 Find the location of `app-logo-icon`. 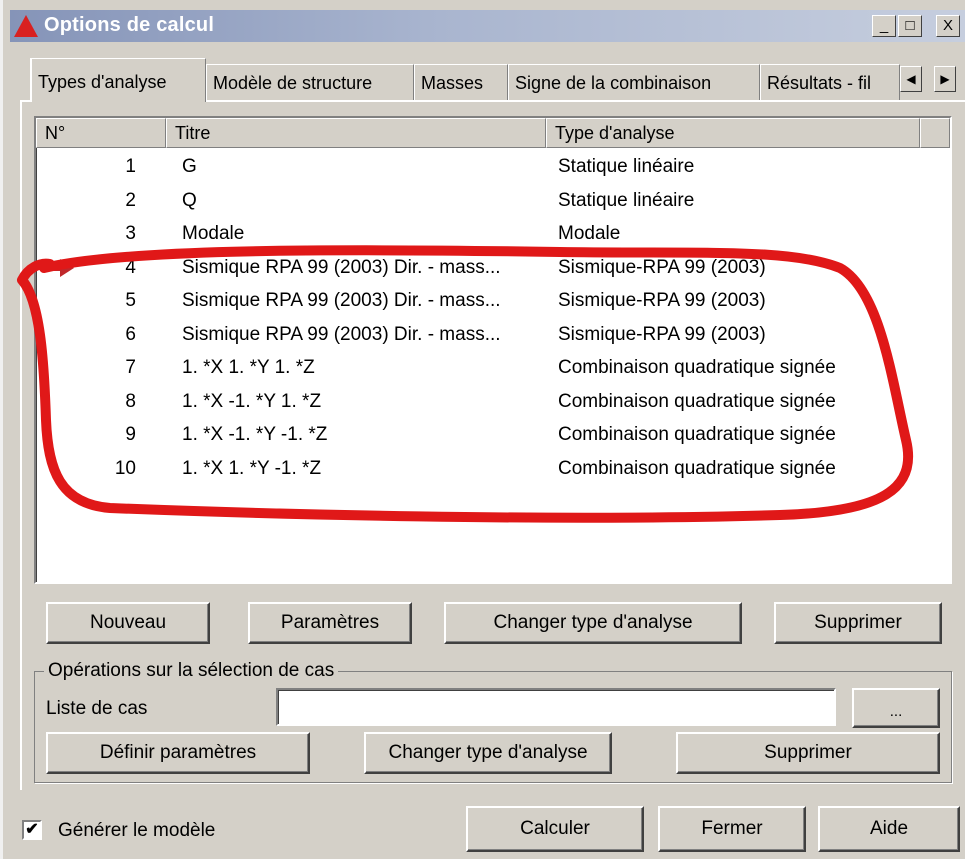

app-logo-icon is located at coordinates (26, 26).